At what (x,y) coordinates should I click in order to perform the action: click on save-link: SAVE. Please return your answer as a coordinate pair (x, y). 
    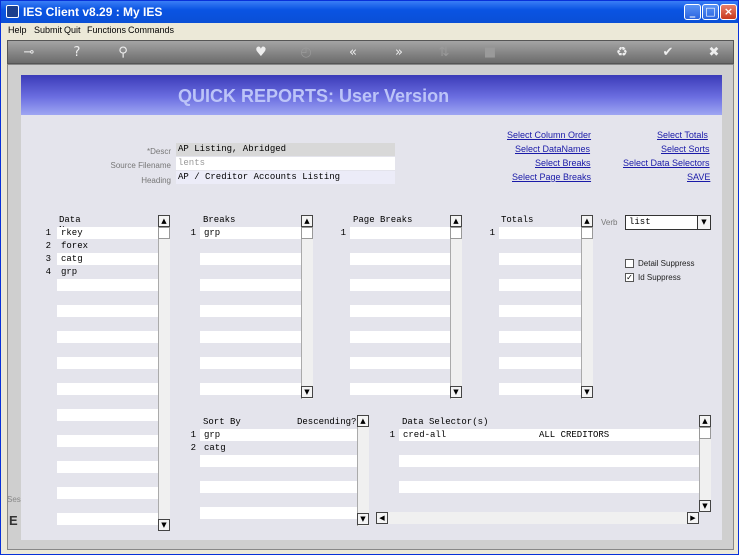
    Looking at the image, I should click on (698, 177).